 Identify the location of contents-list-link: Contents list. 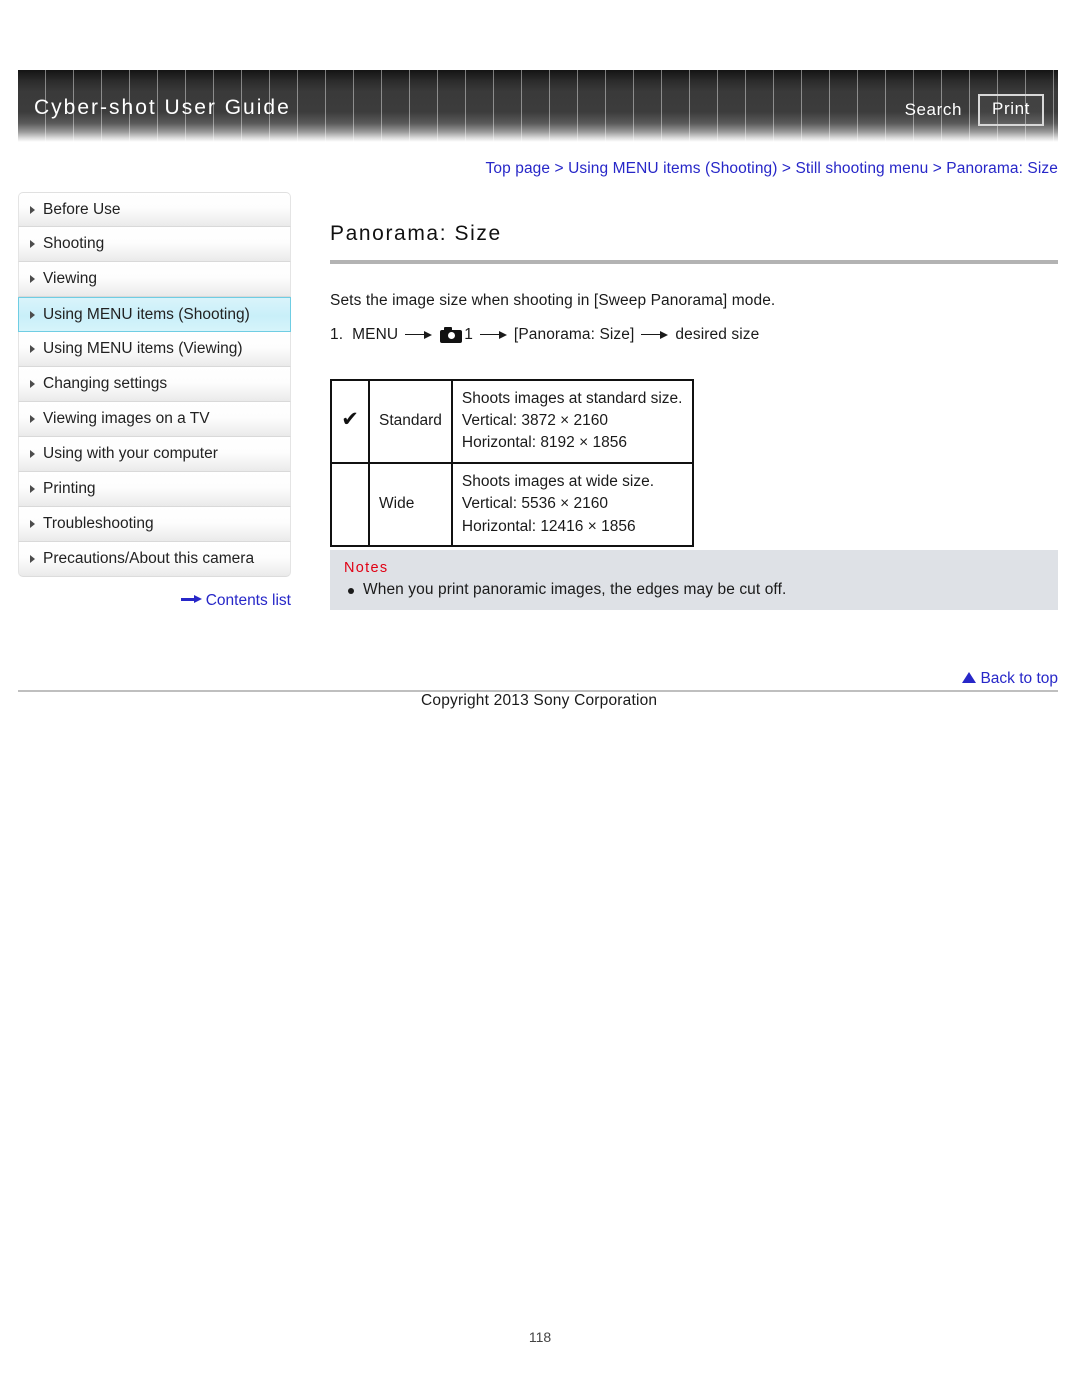
(154, 601).